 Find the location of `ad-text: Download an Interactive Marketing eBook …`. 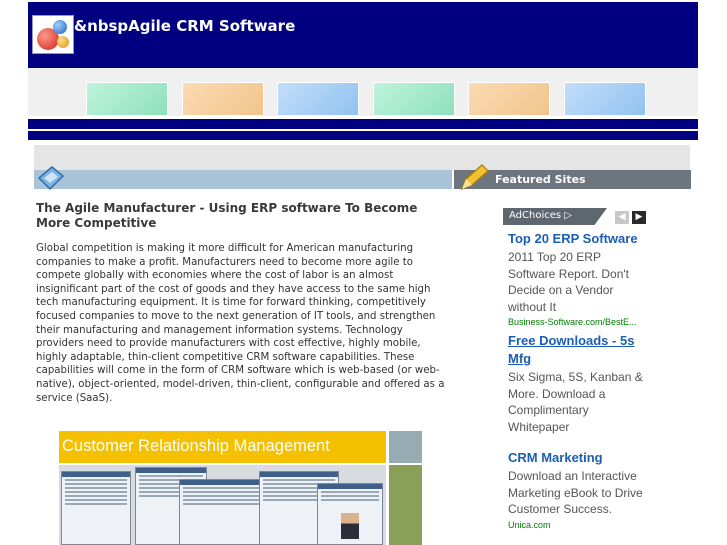

ad-text: Download an Interactive Marketing eBook … is located at coordinates (575, 492).